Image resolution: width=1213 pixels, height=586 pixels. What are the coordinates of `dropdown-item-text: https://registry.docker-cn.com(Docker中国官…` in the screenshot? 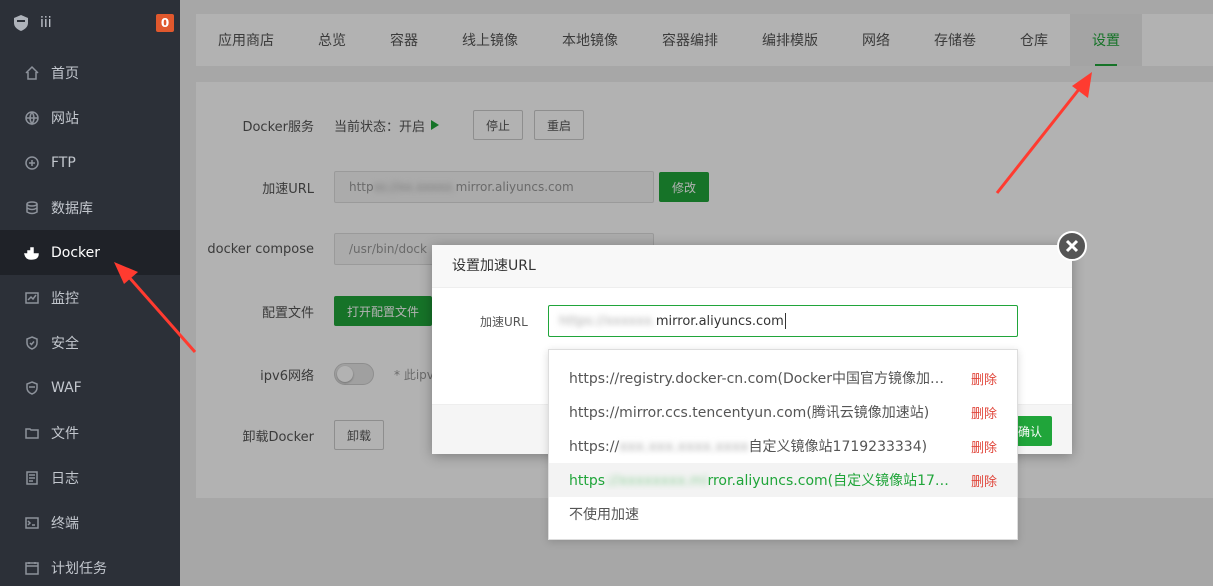 It's located at (759, 379).